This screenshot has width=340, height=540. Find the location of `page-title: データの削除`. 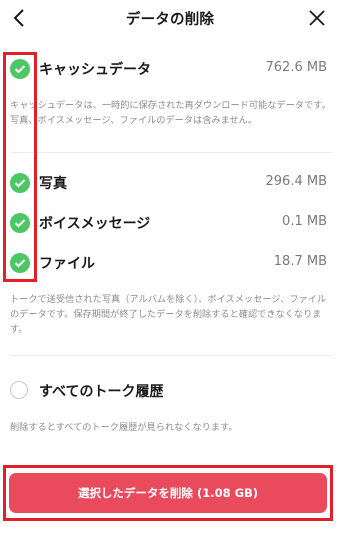

page-title: データの削除 is located at coordinates (170, 20).